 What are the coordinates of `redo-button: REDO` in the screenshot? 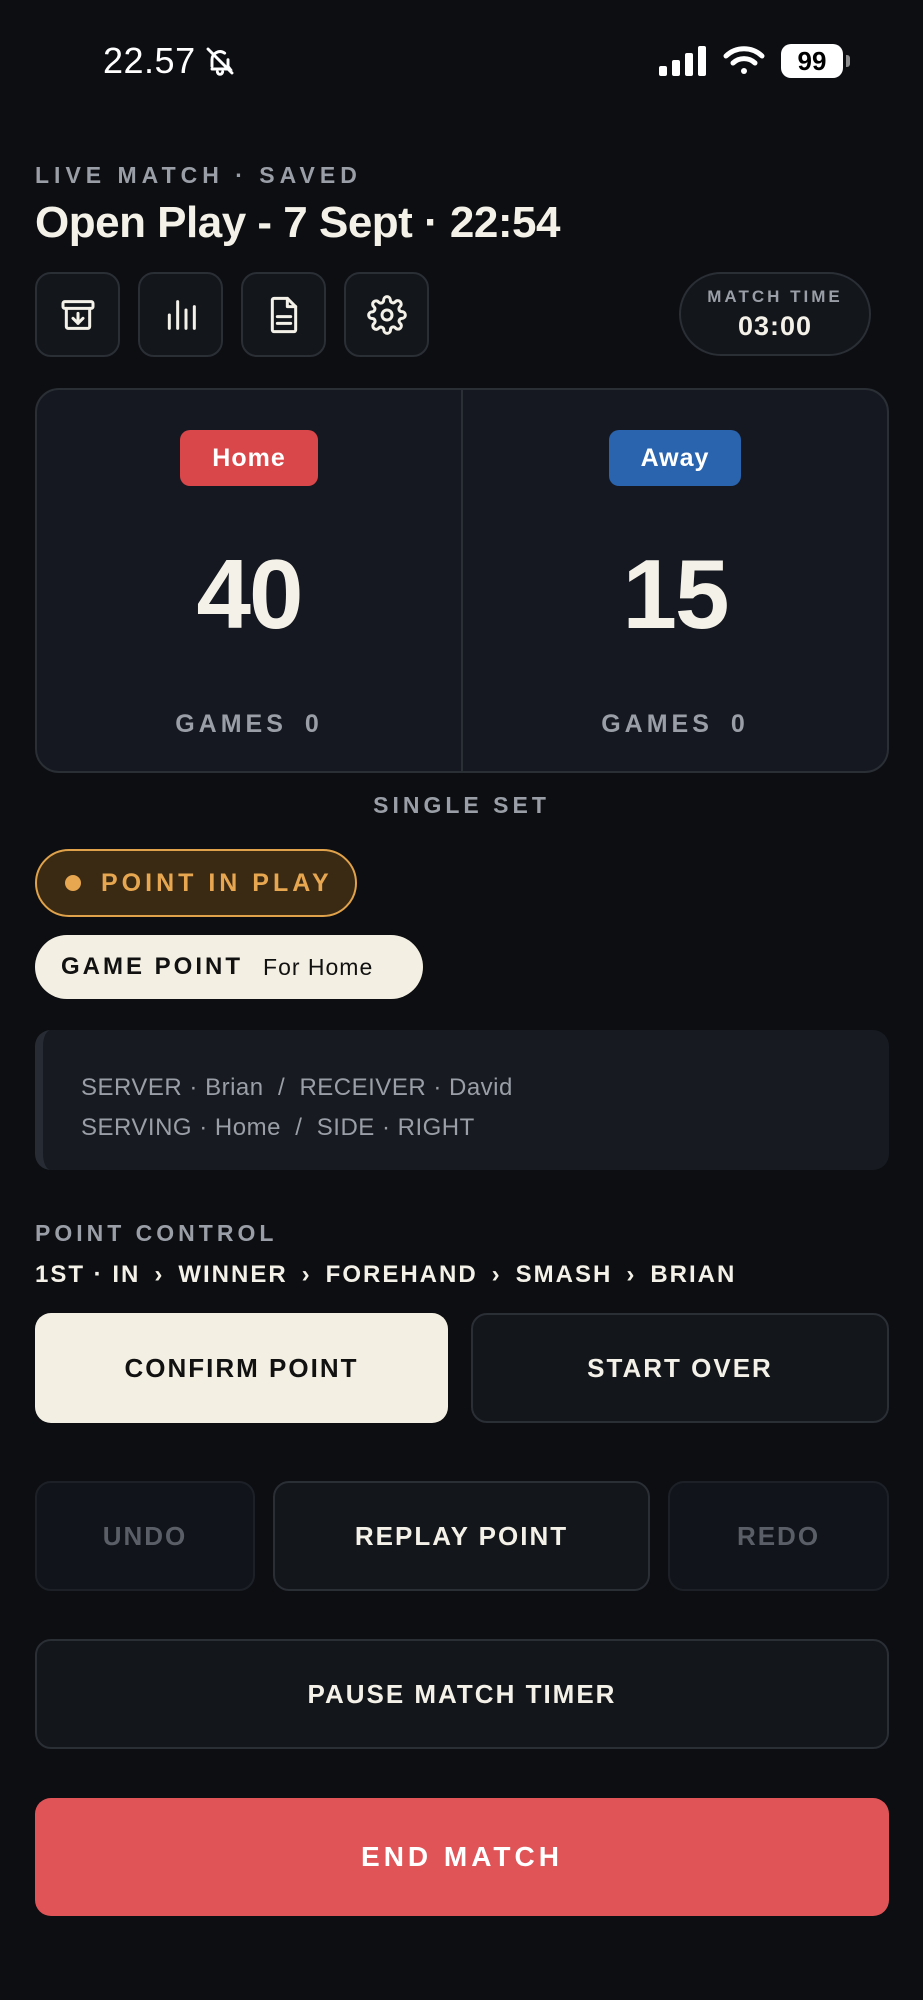 It's located at (778, 1536).